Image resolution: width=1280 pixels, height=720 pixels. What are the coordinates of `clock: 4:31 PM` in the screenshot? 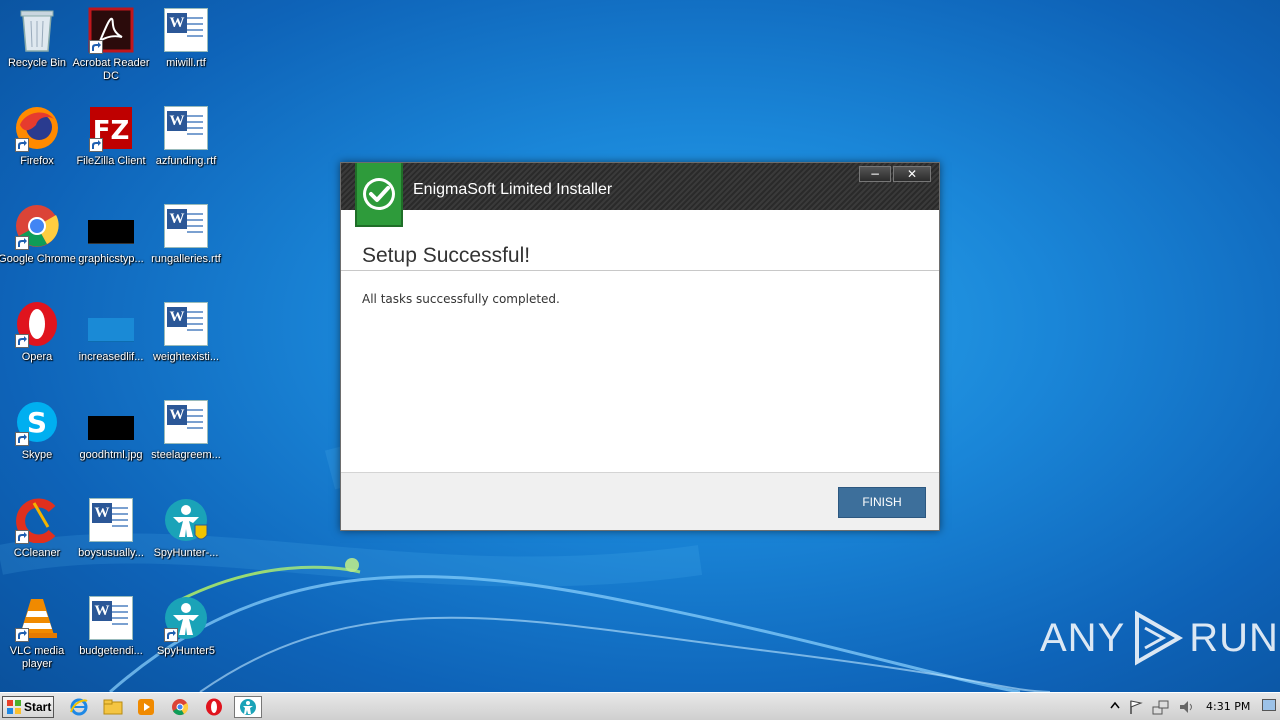 It's located at (1228, 706).